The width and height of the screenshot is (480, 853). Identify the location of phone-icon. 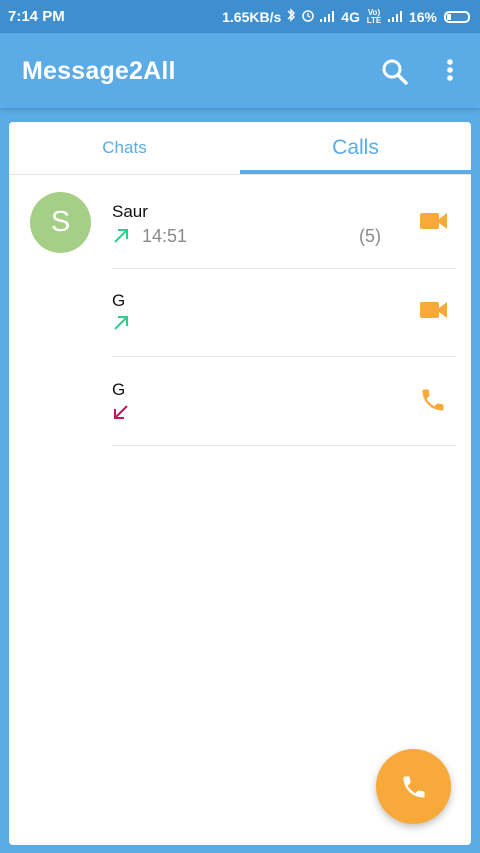
(414, 787).